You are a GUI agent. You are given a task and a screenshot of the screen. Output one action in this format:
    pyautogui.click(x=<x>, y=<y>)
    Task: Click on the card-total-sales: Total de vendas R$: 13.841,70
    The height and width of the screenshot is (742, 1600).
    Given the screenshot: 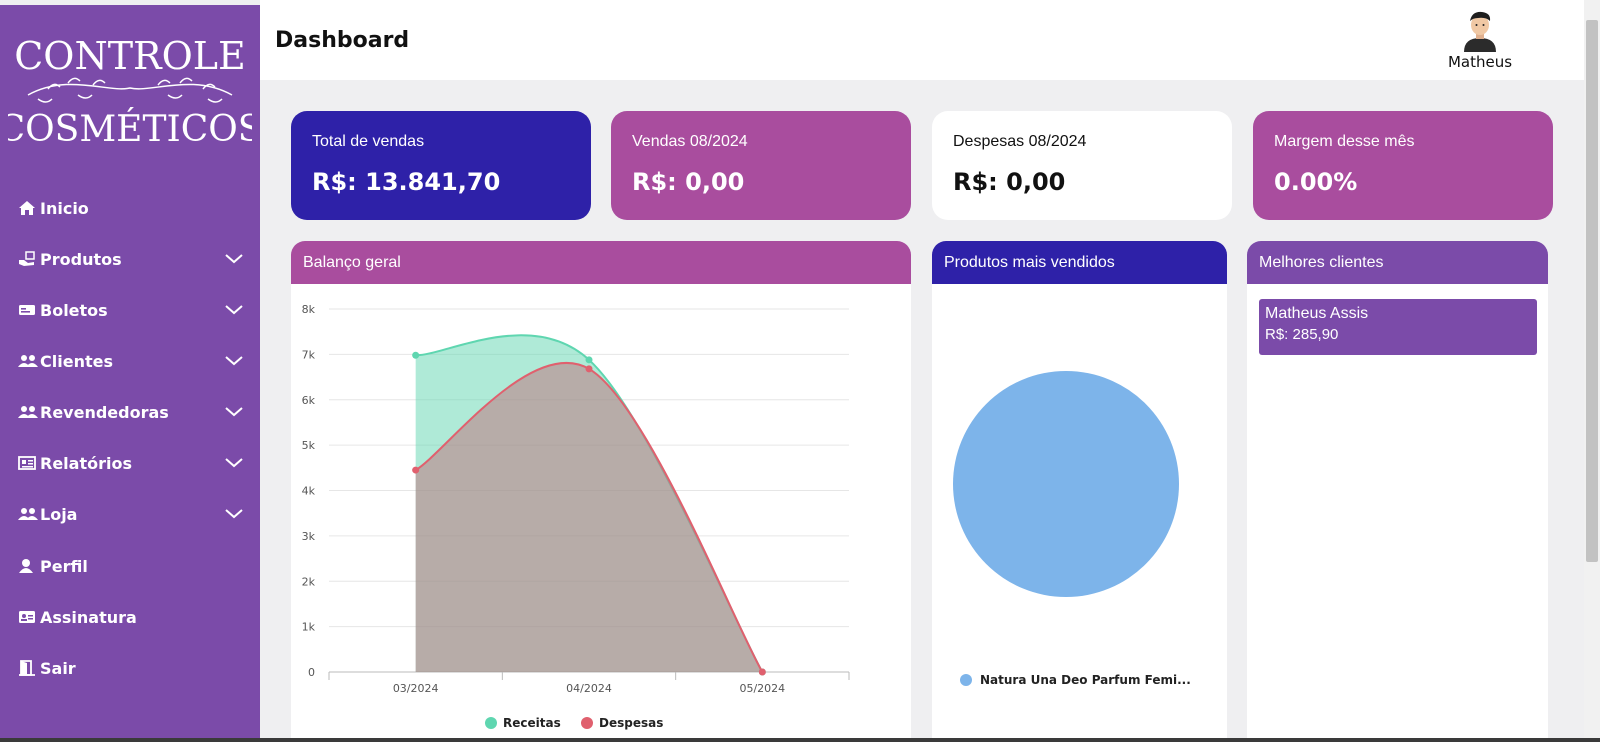 What is the action you would take?
    pyautogui.click(x=441, y=165)
    